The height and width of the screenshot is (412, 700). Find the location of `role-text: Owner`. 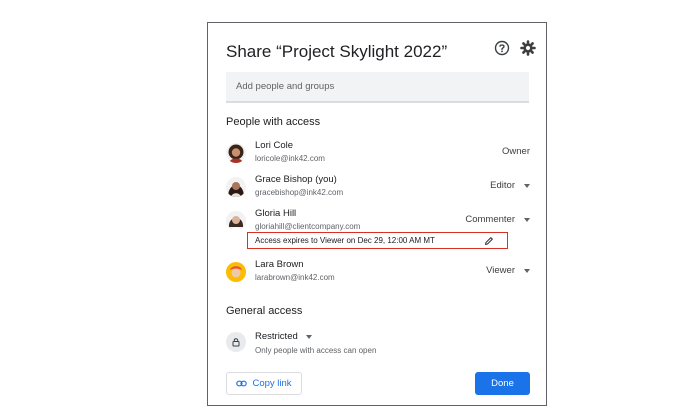

role-text: Owner is located at coordinates (516, 151).